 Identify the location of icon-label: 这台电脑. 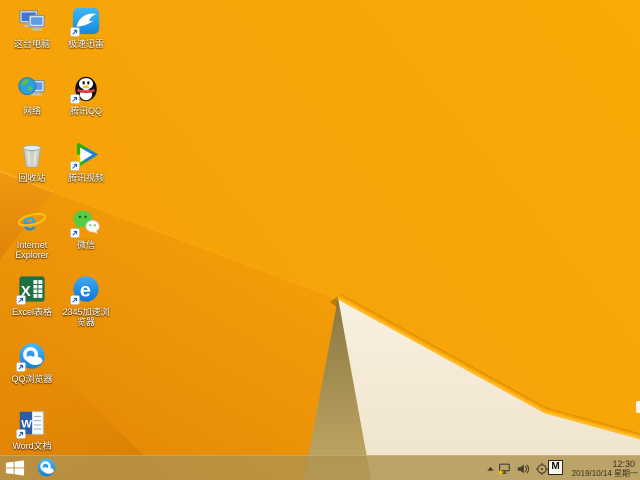
(31, 44).